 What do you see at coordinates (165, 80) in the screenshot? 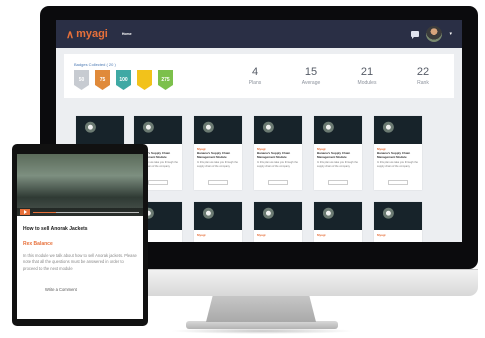
I see `badge: 275` at bounding box center [165, 80].